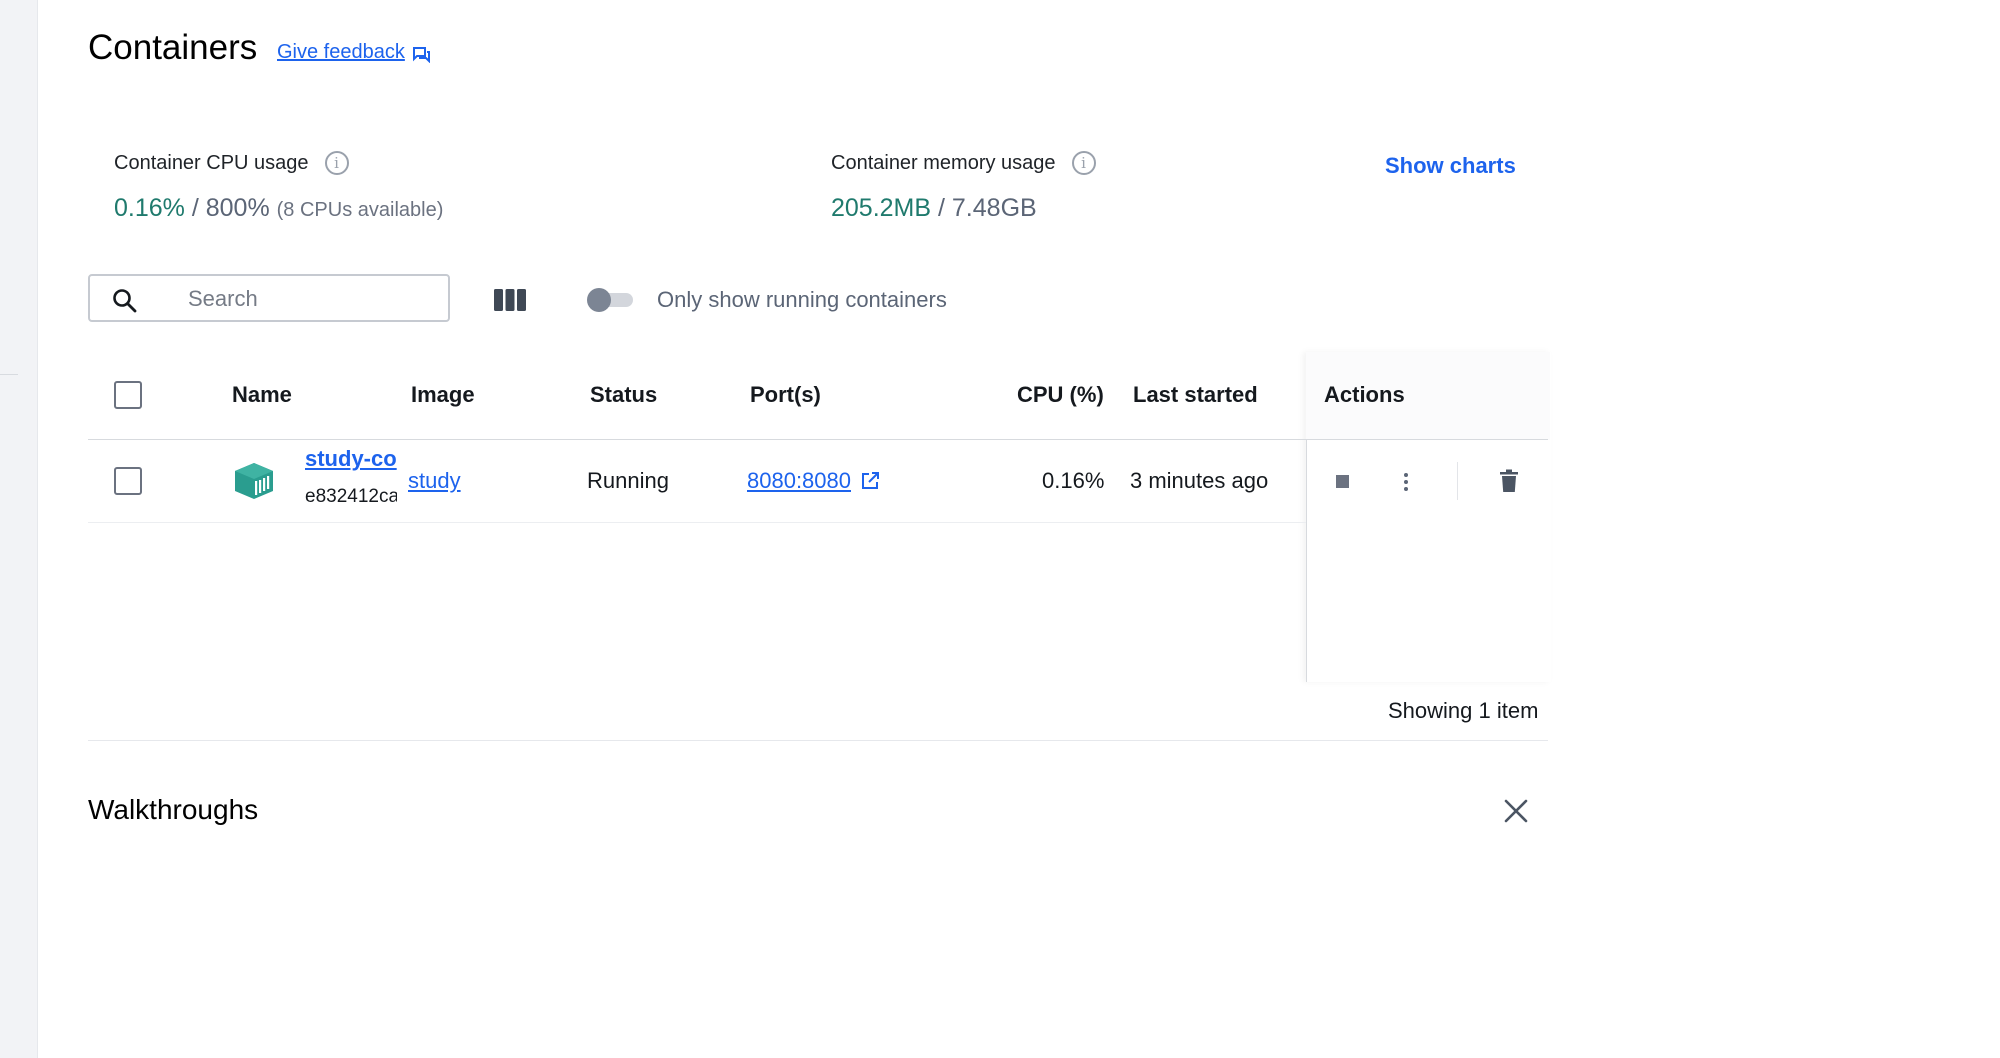 Image resolution: width=2000 pixels, height=1058 pixels. What do you see at coordinates (623, 395) in the screenshot?
I see `column-header-status: Status` at bounding box center [623, 395].